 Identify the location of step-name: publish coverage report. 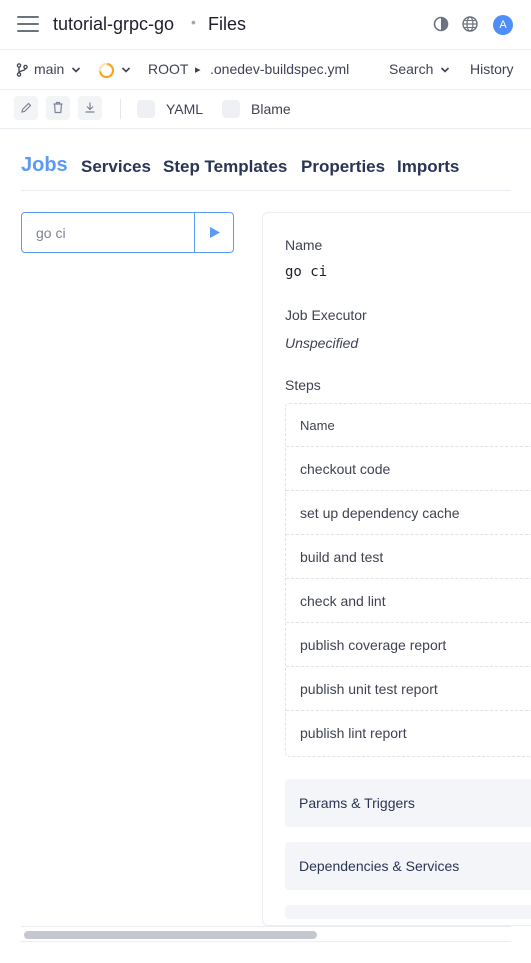
(373, 645).